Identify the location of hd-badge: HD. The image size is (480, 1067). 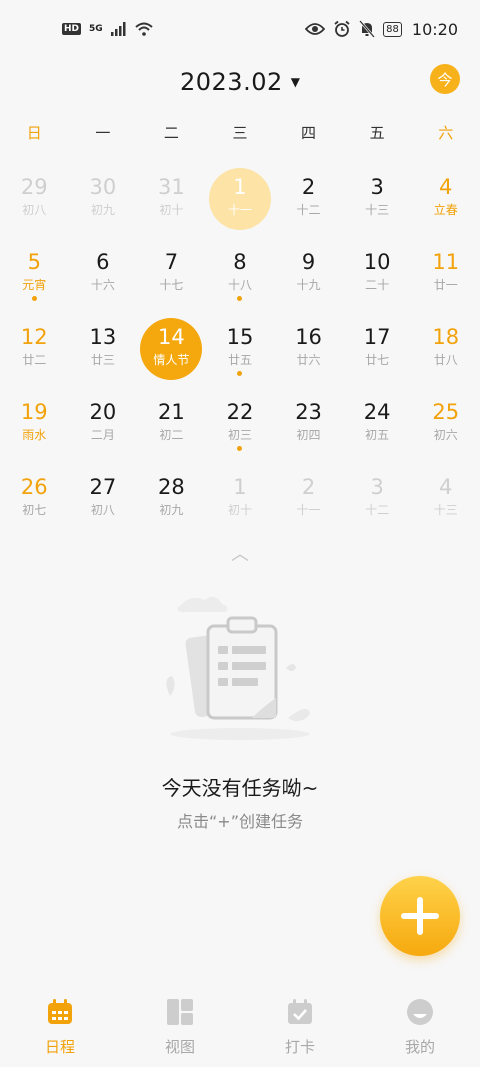
(72, 29).